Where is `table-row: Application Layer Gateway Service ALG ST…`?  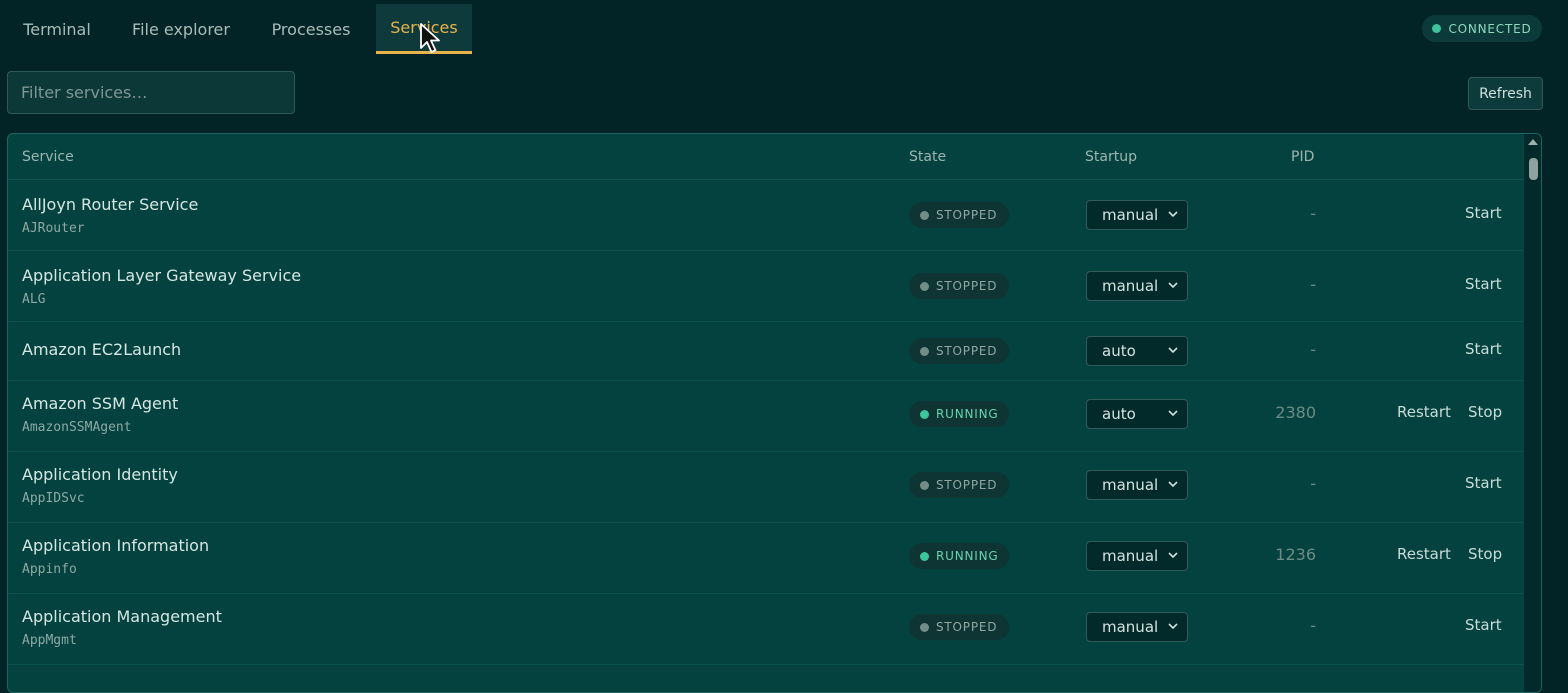 table-row: Application Layer Gateway Service ALG ST… is located at coordinates (766, 286).